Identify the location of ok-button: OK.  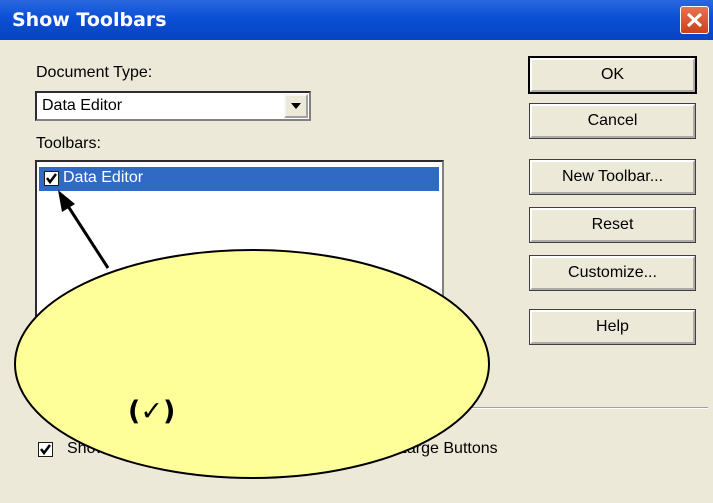
(612, 75).